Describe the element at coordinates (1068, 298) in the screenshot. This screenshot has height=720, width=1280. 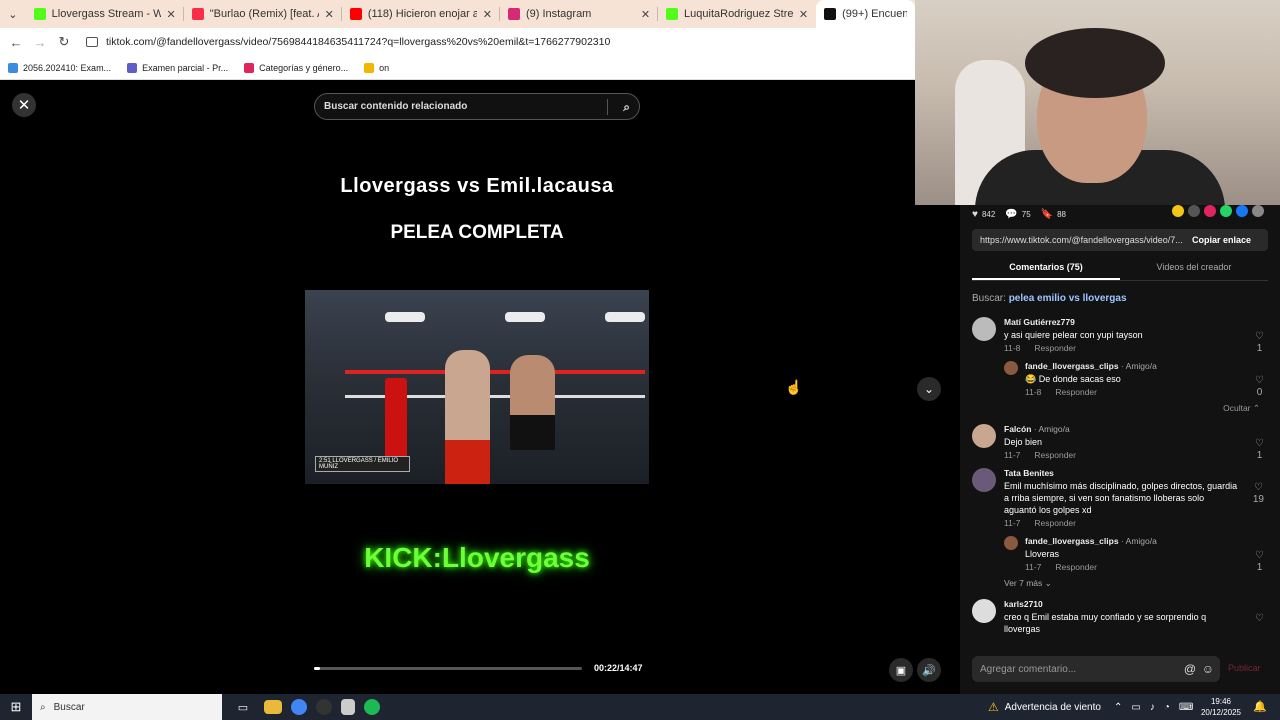
I see `search-term: pelea emilio vs llovergas` at that location.